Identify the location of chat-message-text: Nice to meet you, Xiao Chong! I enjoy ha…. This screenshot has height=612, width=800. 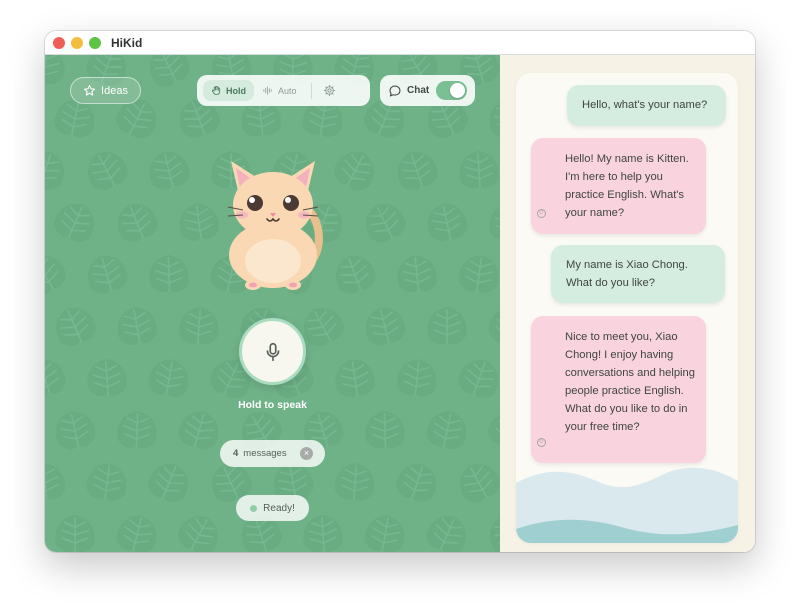
(630, 382).